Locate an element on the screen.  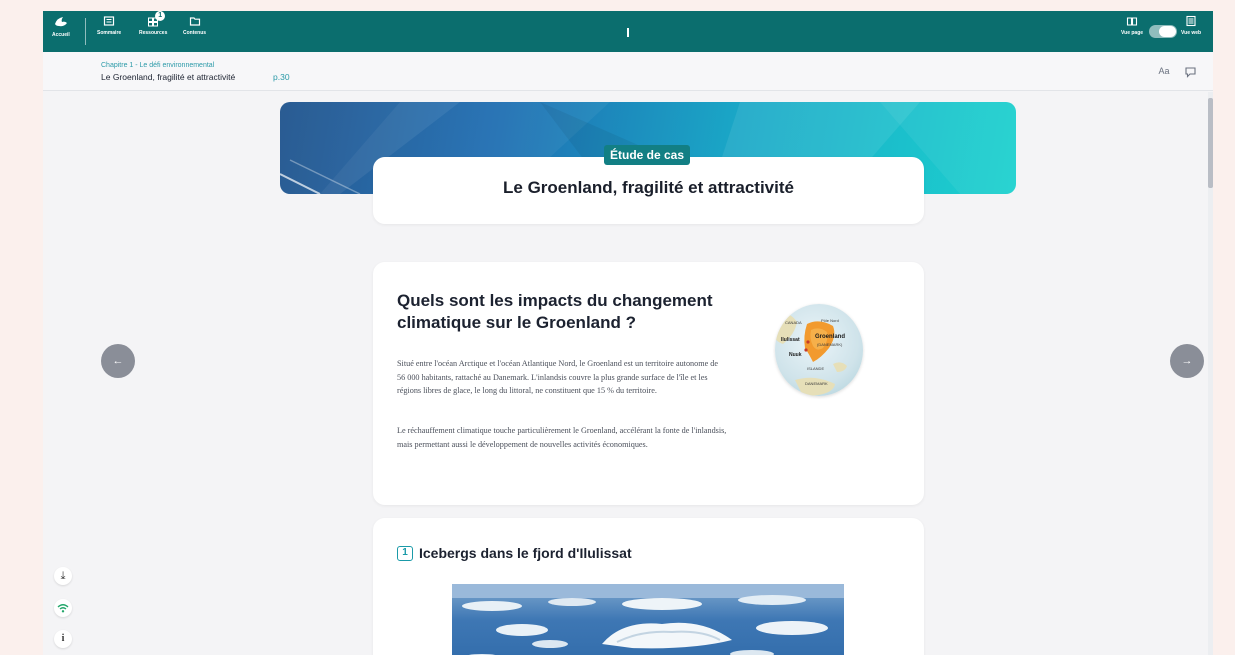
view-mode-toggle is located at coordinates (1163, 31).